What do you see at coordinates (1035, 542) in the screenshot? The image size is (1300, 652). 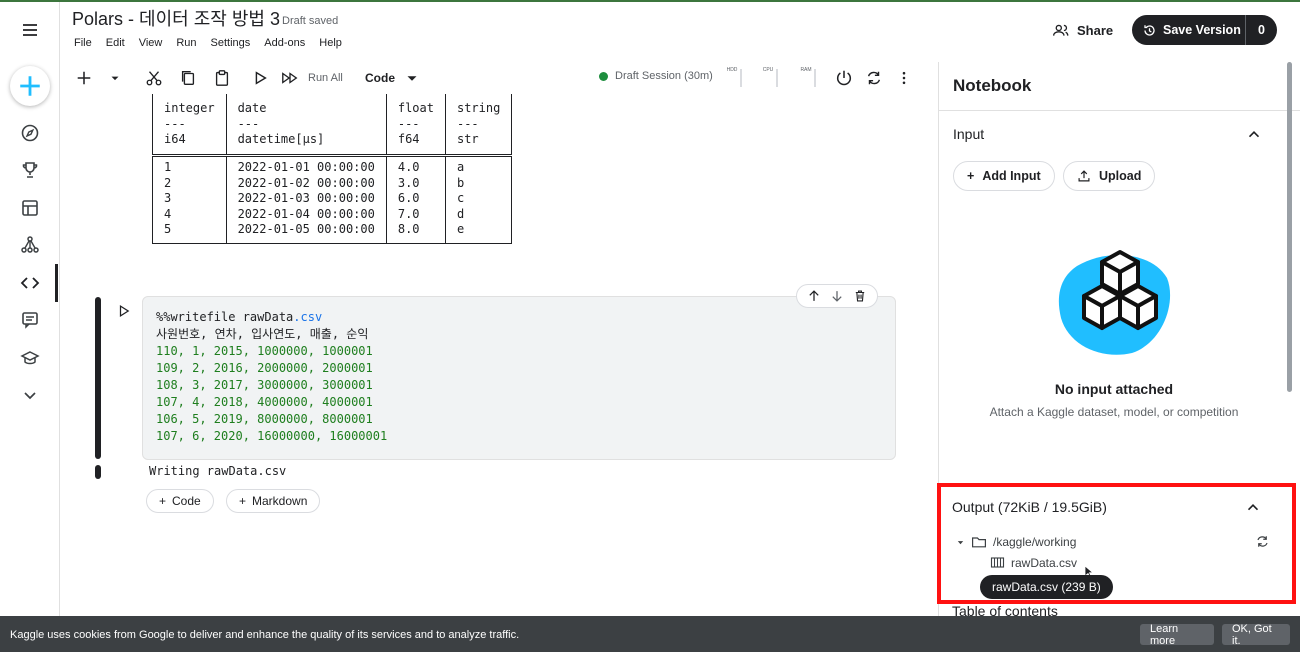 I see `output-folder-name: /kaggle/working` at bounding box center [1035, 542].